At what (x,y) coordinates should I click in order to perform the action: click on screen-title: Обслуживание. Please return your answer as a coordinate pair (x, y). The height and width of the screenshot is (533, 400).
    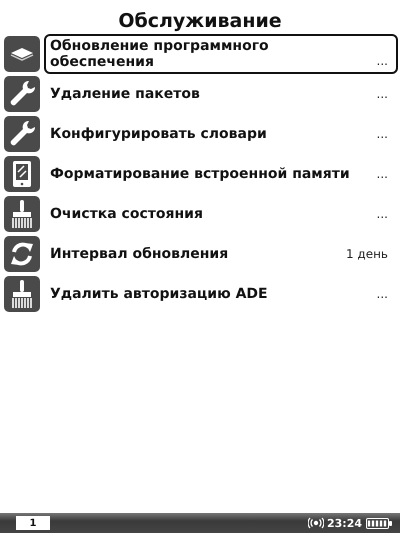
    Looking at the image, I should click on (200, 21).